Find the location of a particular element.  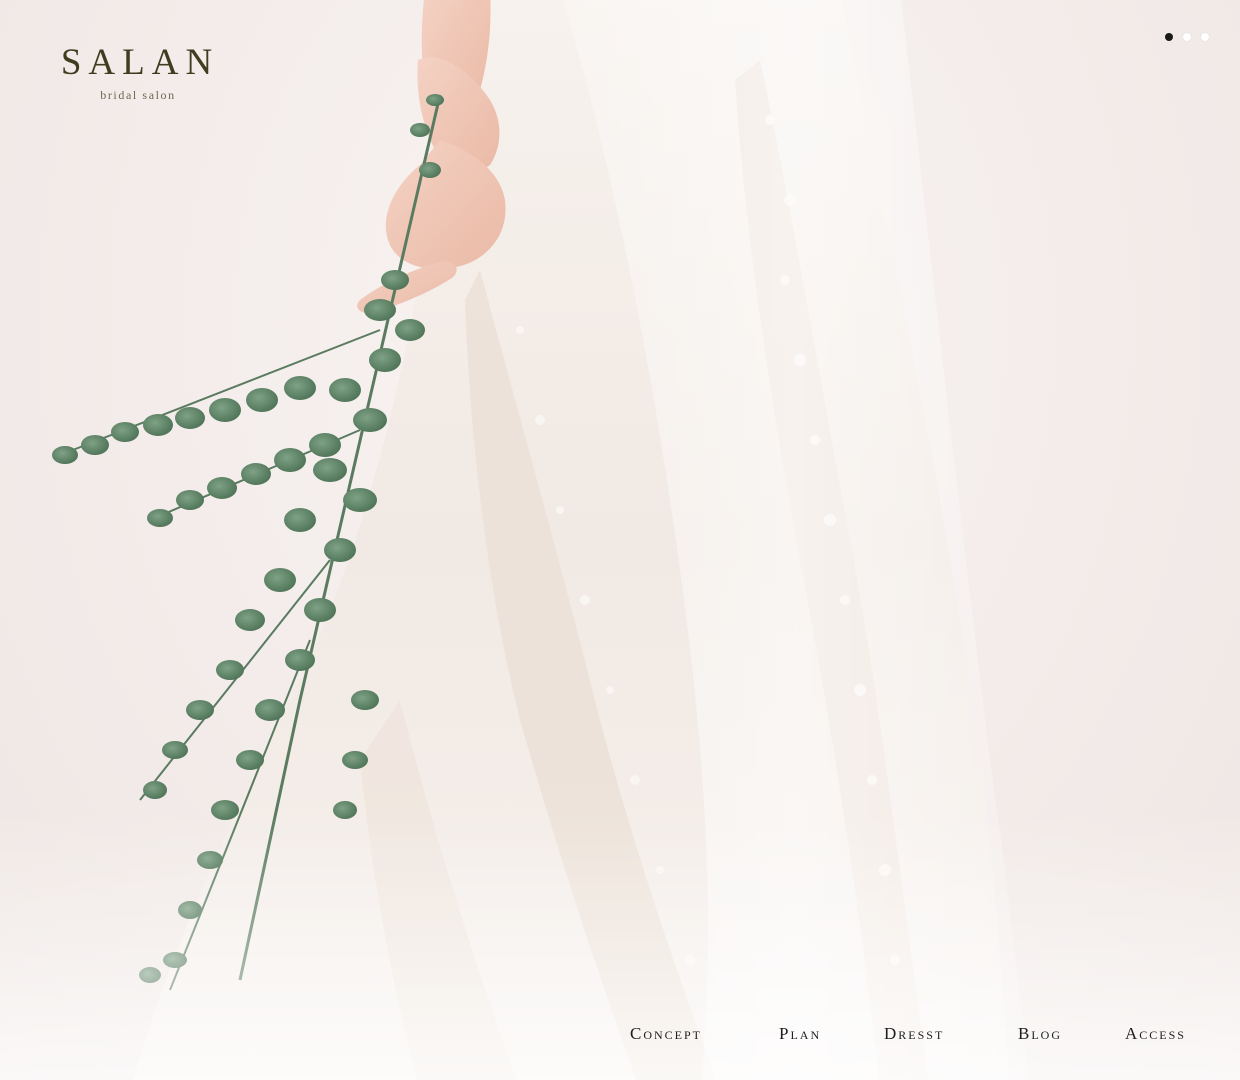

brand-logo: SALAN bridal salon is located at coordinates (138, 73).